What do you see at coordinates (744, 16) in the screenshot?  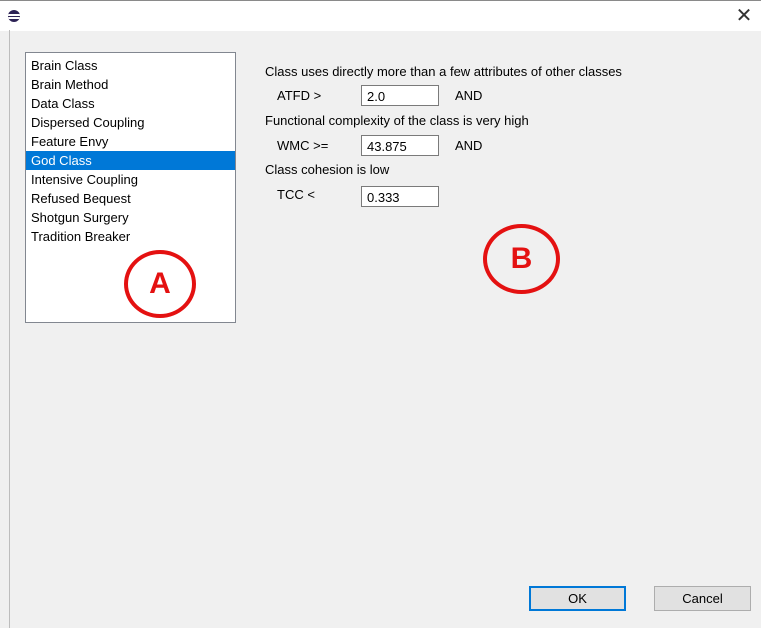 I see `close-icon: ✕` at bounding box center [744, 16].